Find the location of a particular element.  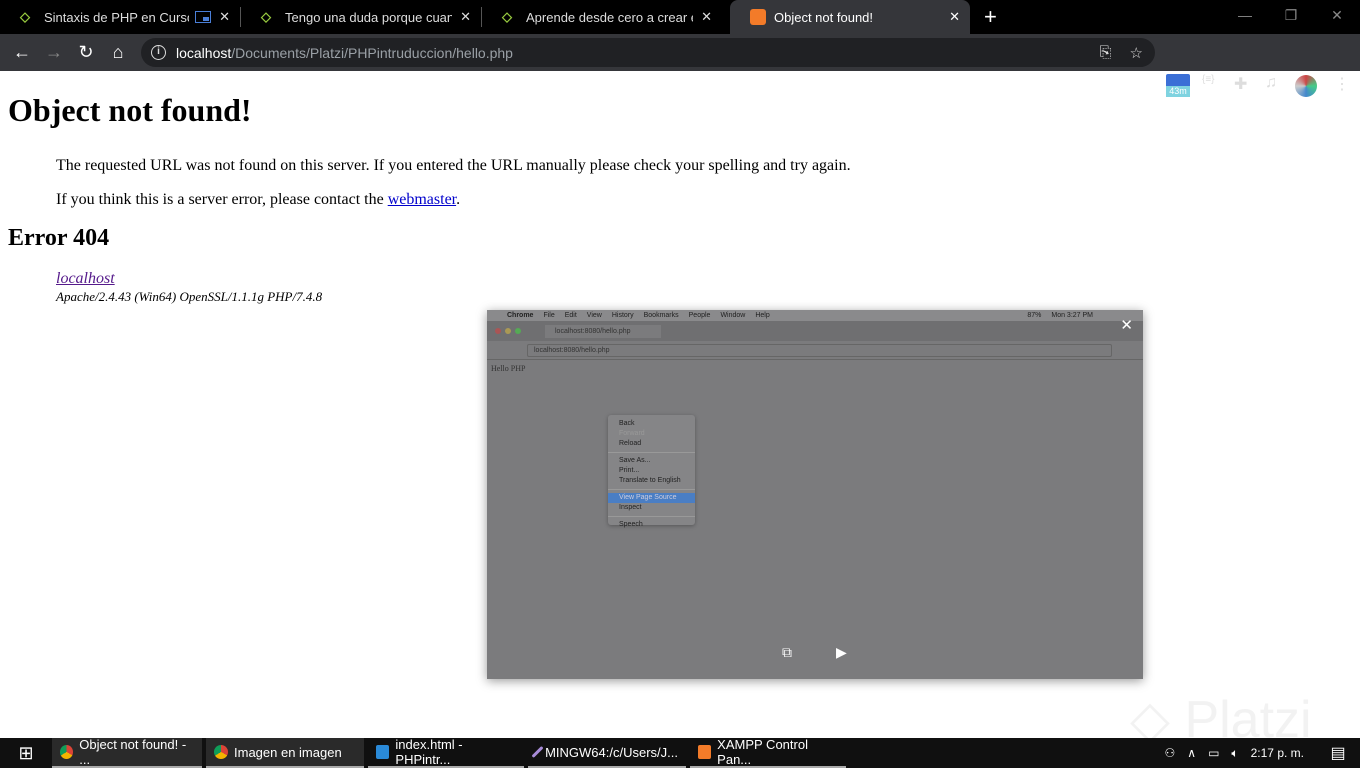

translate-icon: ⎘ is located at coordinates (1106, 53).